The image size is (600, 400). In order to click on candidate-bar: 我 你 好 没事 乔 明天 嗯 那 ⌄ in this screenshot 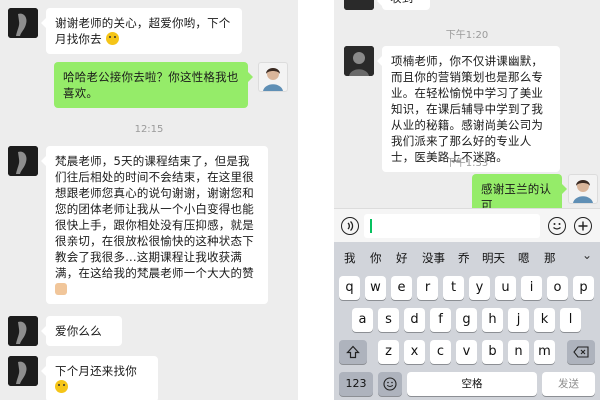, I will do `click(467, 257)`.